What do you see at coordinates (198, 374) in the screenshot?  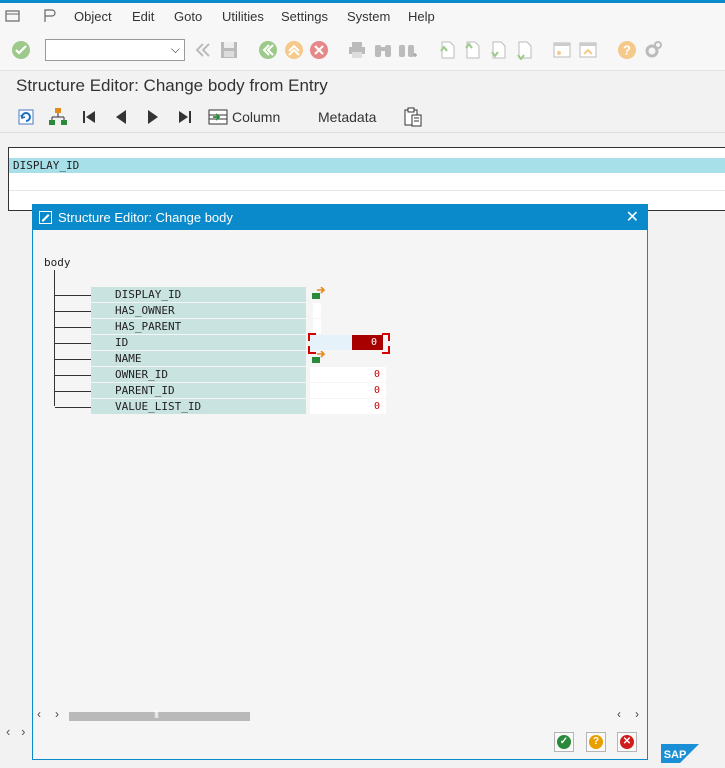 I see `field-name: OWNER_ID` at bounding box center [198, 374].